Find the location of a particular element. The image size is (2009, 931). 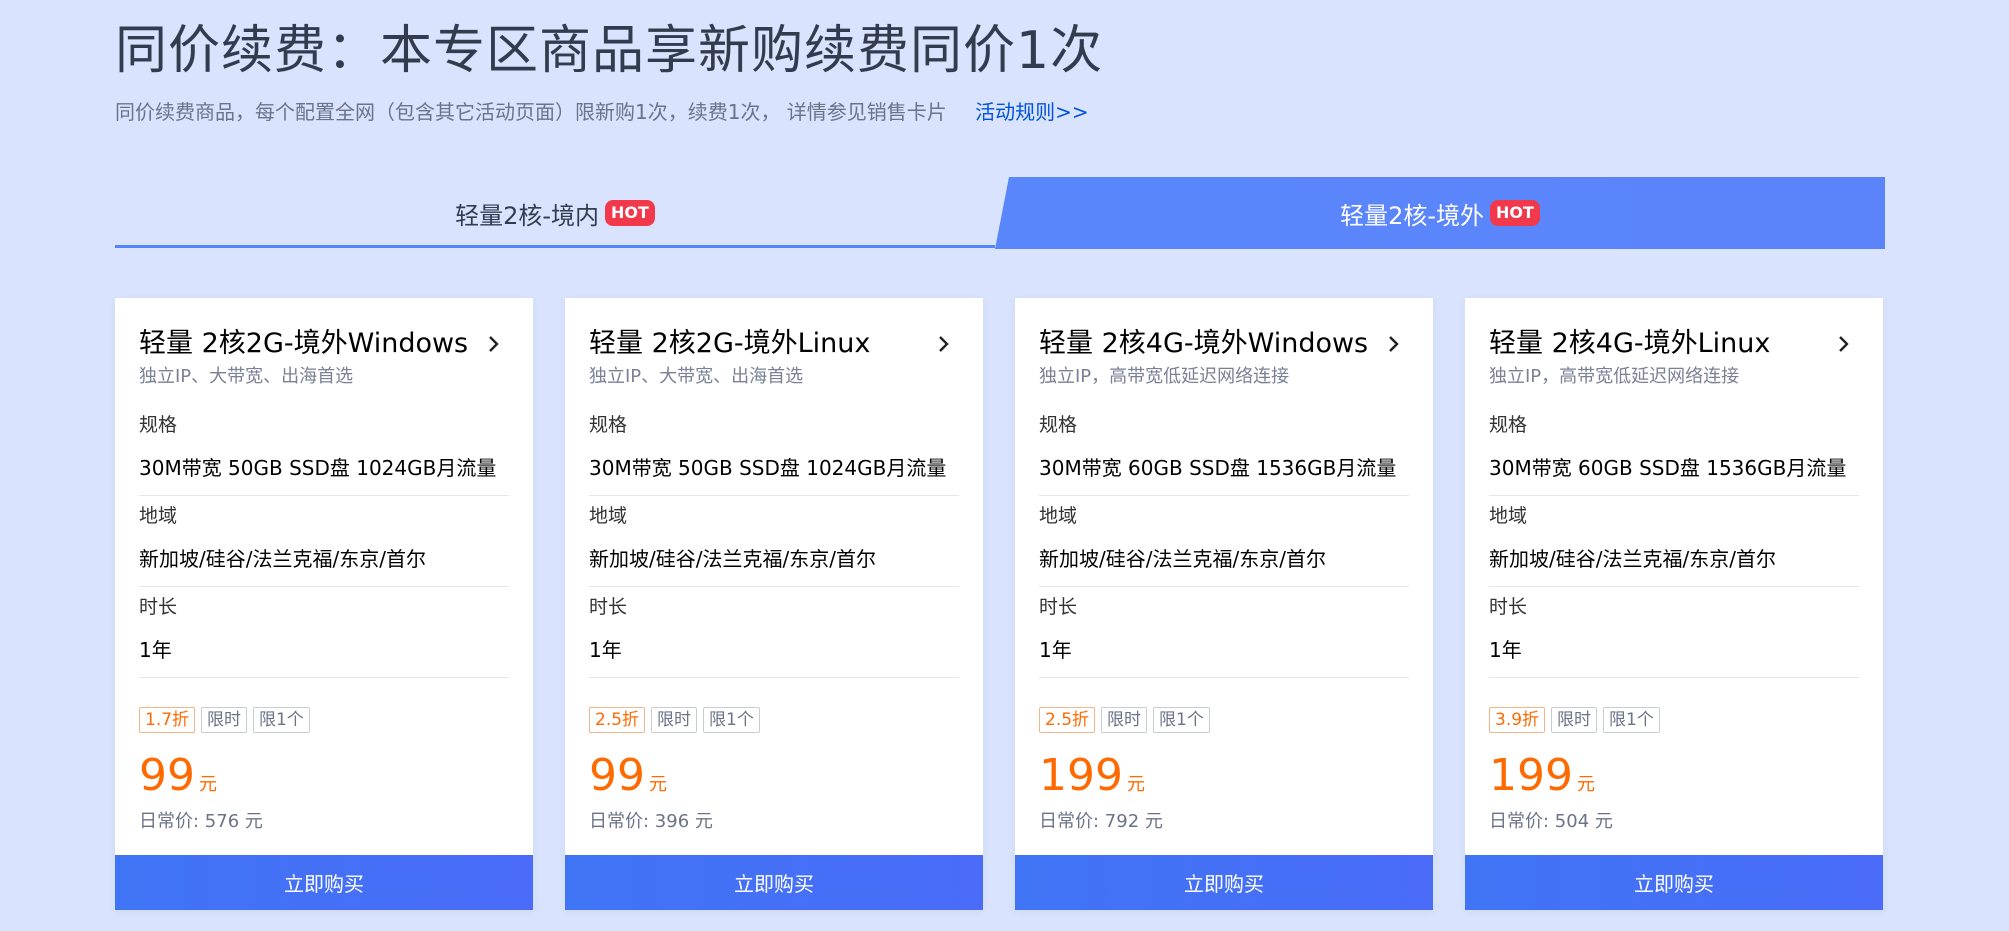

spec-value: 30M带宽 50GB SSD盘 1024GB月流量 is located at coordinates (768, 468).